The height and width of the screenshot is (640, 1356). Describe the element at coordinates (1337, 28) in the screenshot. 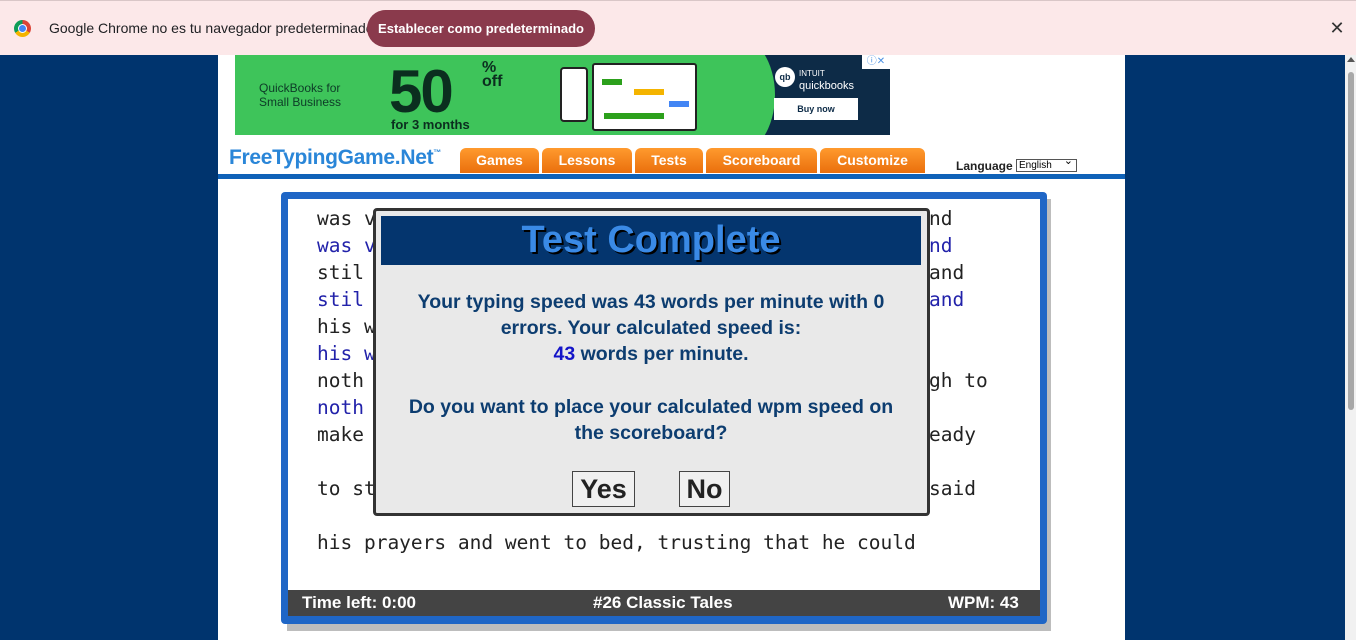

I see `close-icon: ✕` at that location.